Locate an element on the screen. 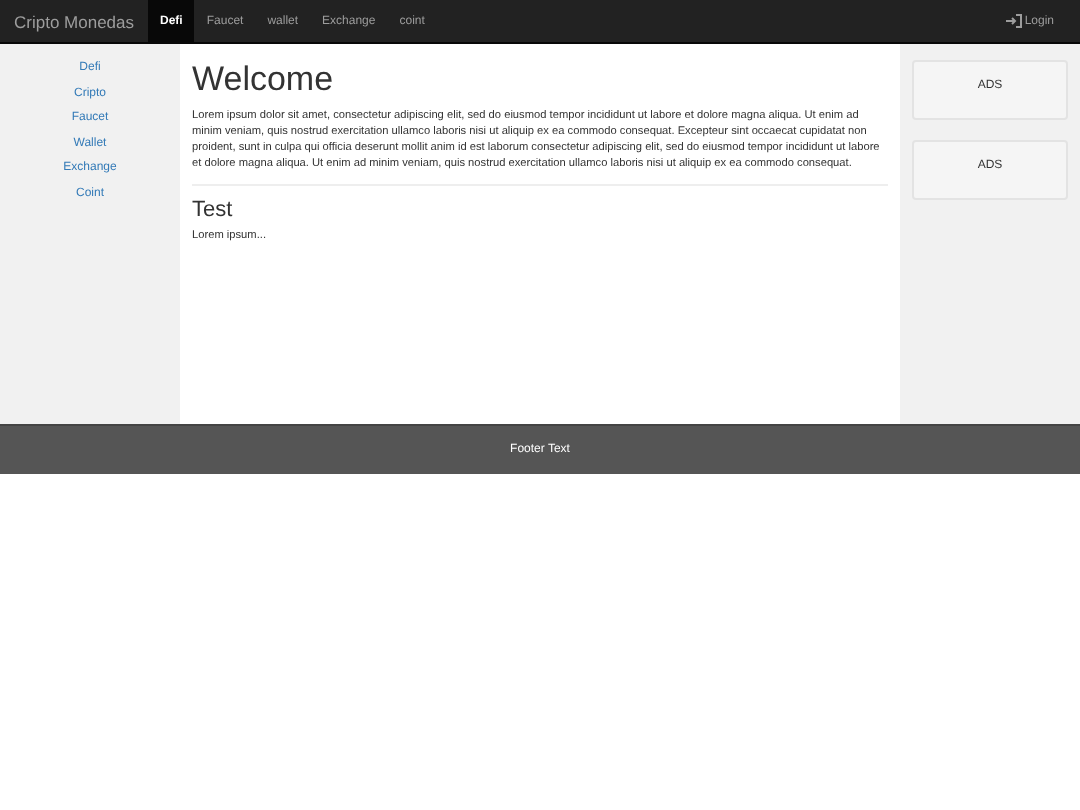  page-title: Welcome is located at coordinates (264, 80).